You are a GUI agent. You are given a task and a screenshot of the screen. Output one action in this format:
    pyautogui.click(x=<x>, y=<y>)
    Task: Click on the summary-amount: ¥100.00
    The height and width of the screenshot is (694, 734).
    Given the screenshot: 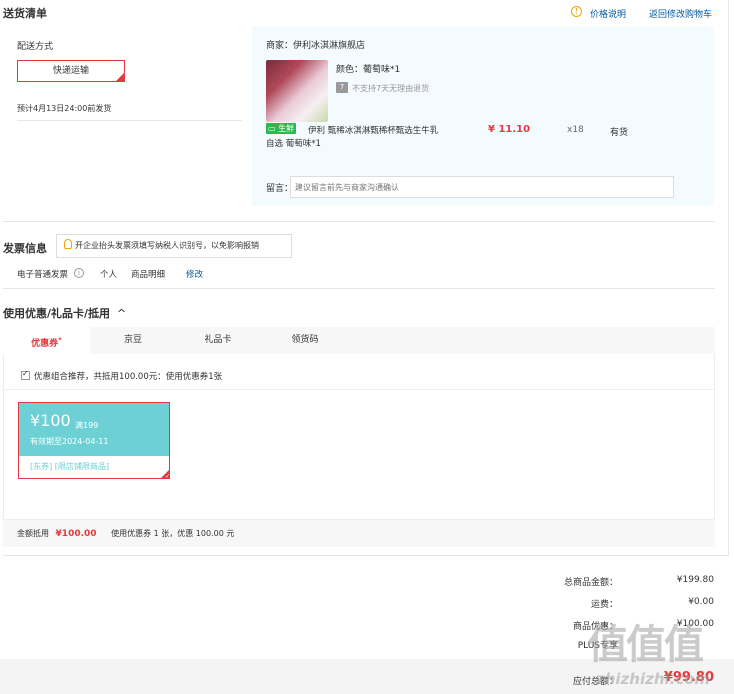 What is the action you would take?
    pyautogui.click(x=76, y=534)
    